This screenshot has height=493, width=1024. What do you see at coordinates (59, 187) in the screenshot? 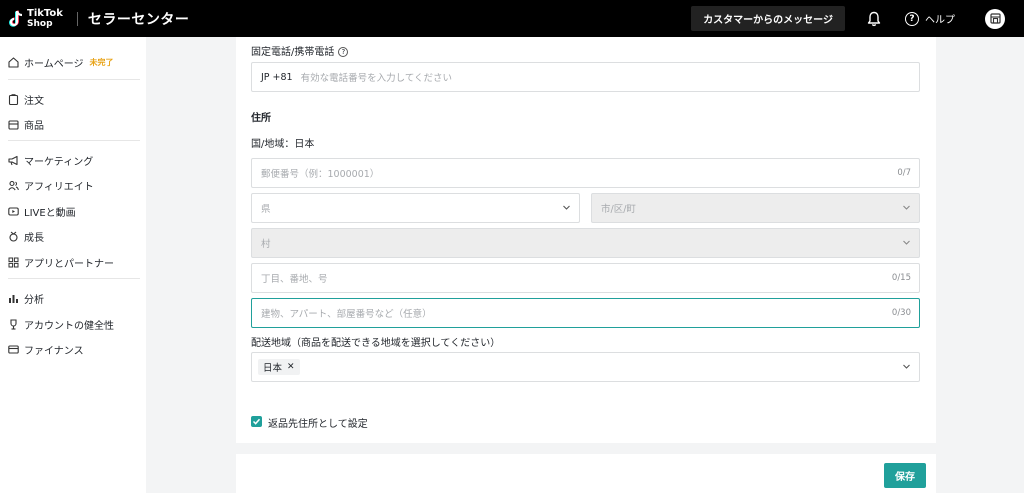
I see `sidebar-item-label: アフィリエイト` at bounding box center [59, 187].